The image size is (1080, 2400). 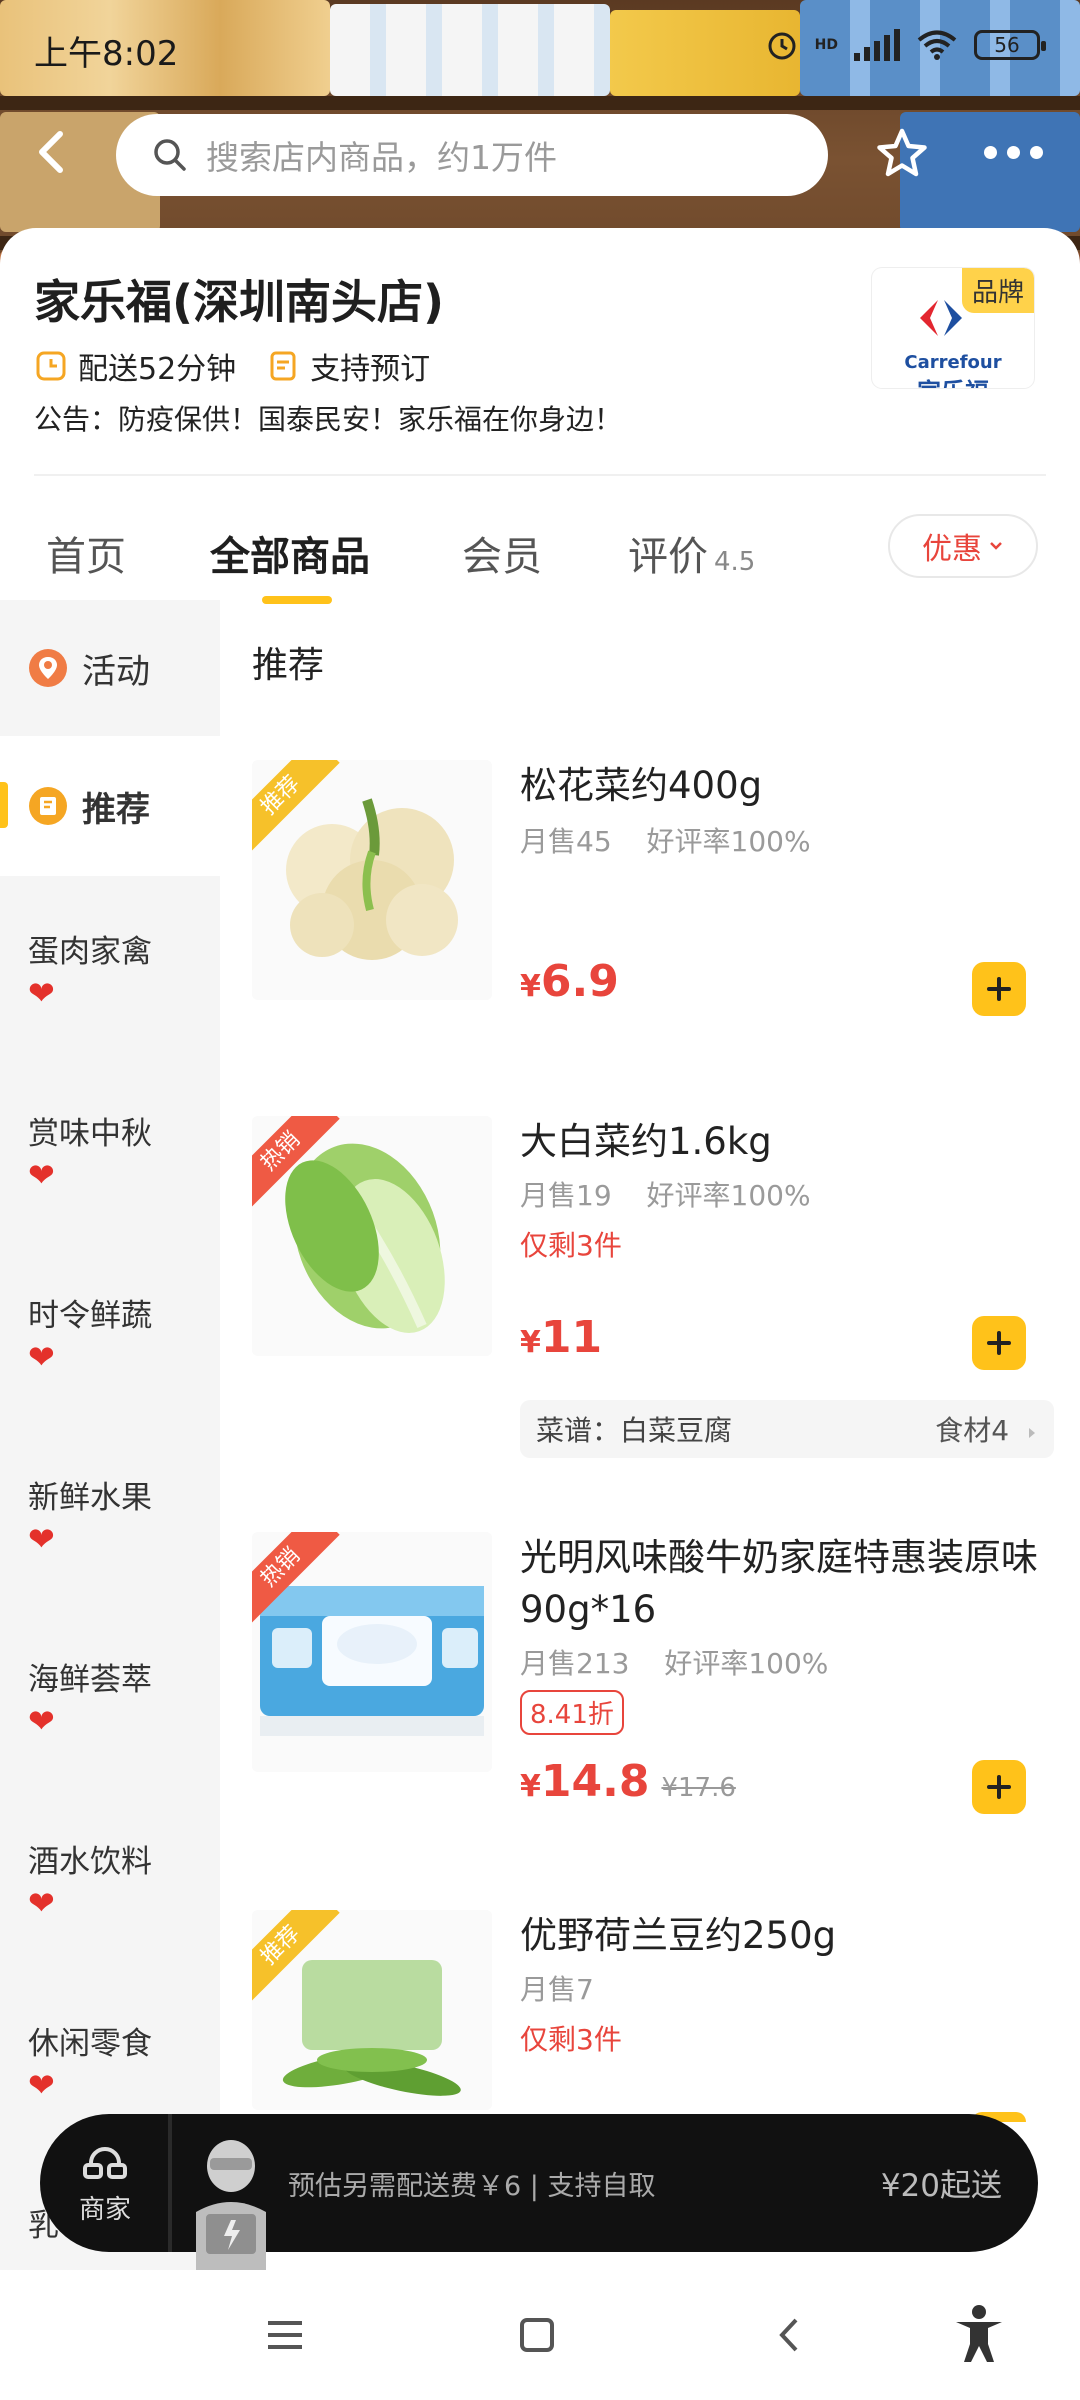 What do you see at coordinates (104, 2209) in the screenshot?
I see `merchant-label: 商家` at bounding box center [104, 2209].